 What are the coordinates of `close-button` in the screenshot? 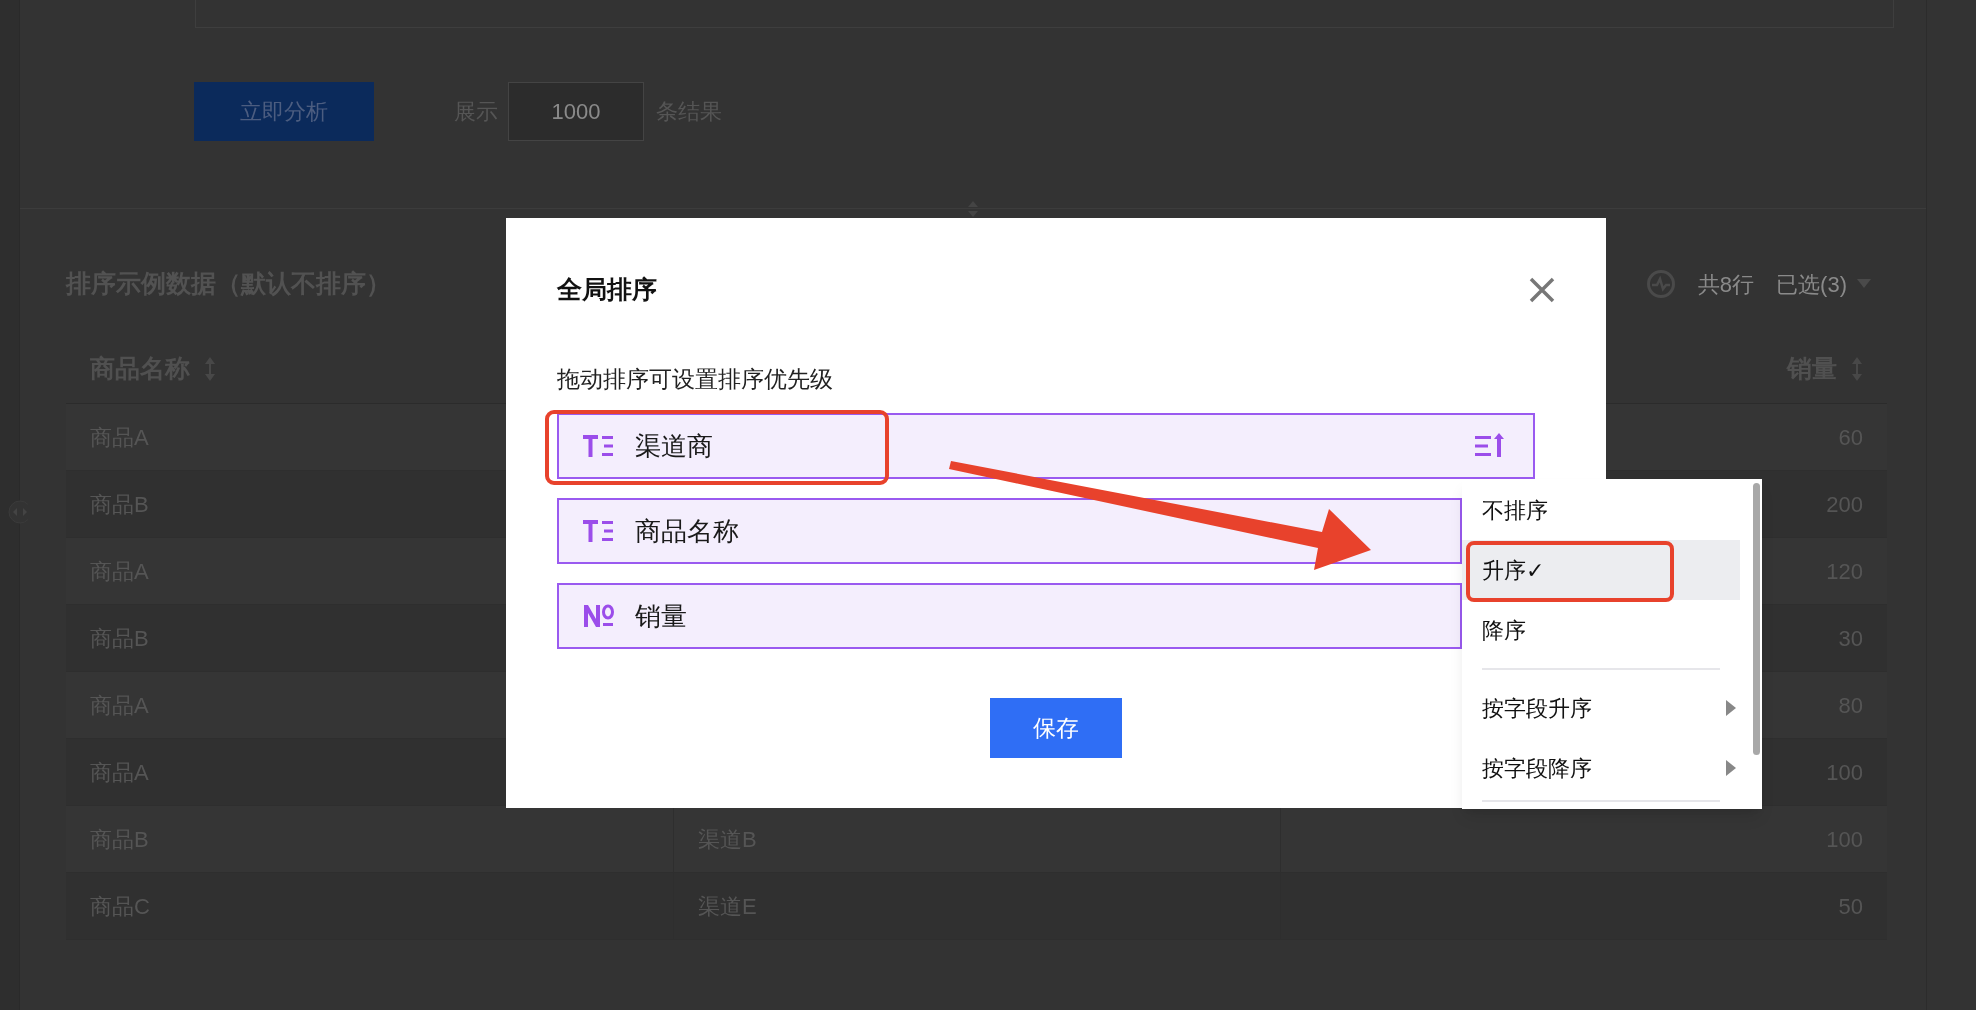 It's located at (1542, 290).